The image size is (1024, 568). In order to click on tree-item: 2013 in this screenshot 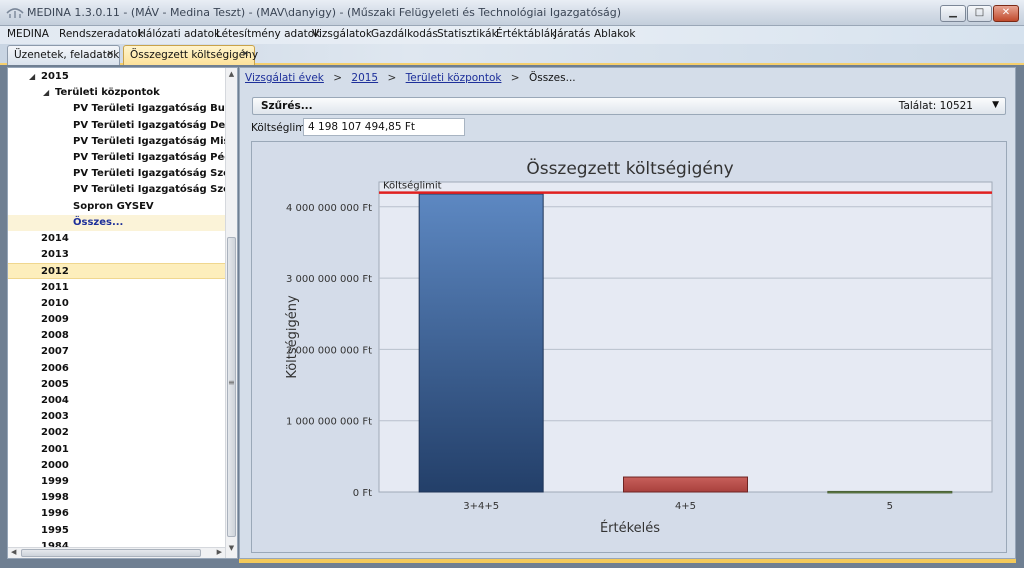, I will do `click(117, 255)`.